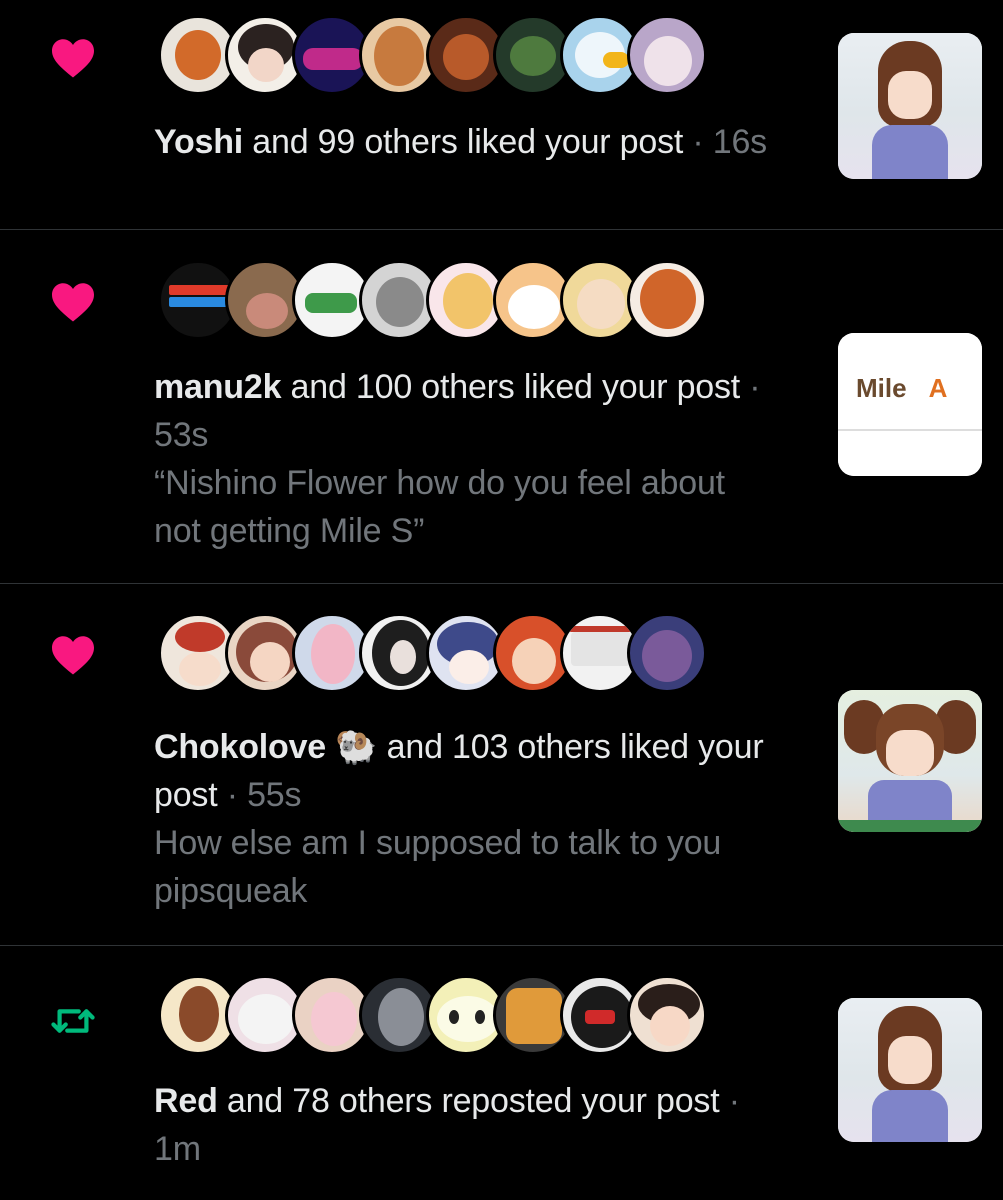  Describe the element at coordinates (217, 387) in the screenshot. I see `user-name: manu2k` at that location.